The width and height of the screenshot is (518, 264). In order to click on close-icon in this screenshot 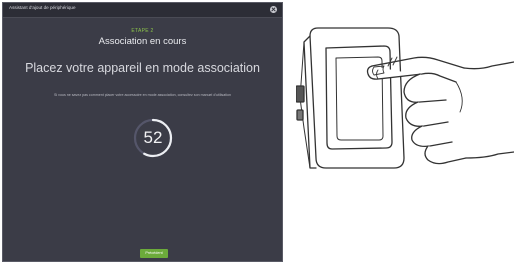, I will do `click(273, 9)`.